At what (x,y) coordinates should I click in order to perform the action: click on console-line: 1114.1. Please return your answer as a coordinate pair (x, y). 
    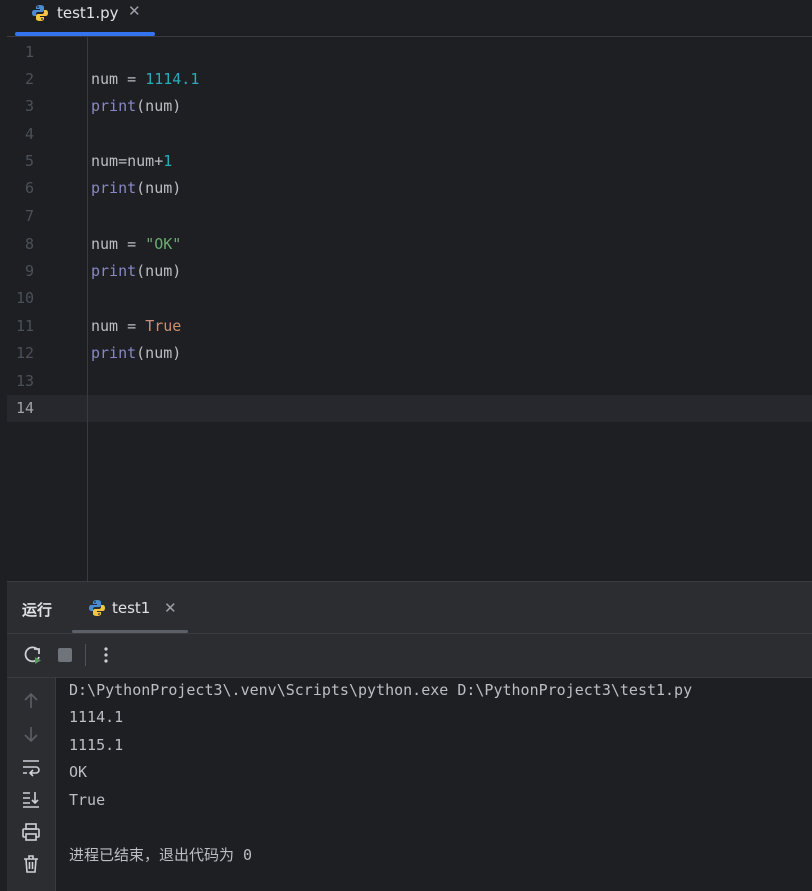
    Looking at the image, I should click on (96, 717).